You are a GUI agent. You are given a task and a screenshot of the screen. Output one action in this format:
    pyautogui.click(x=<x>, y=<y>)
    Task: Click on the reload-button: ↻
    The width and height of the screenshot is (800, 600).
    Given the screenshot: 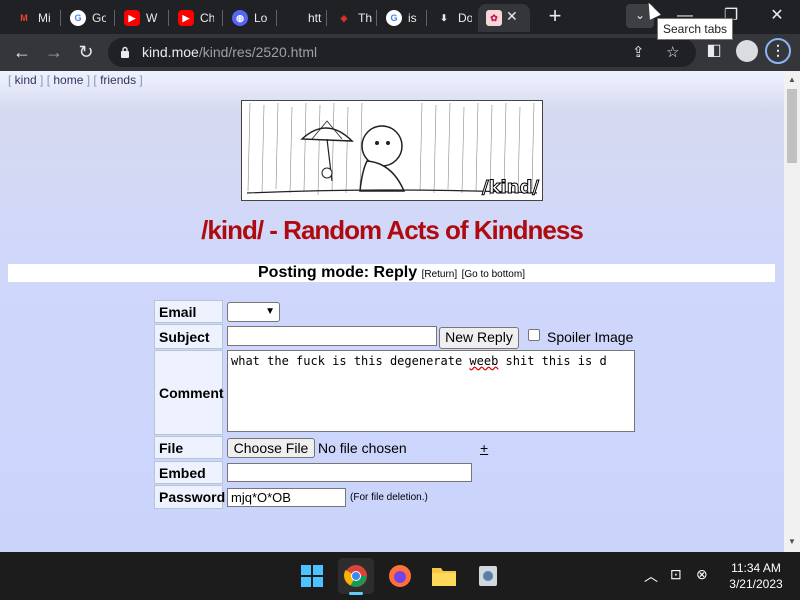 What is the action you would take?
    pyautogui.click(x=86, y=52)
    